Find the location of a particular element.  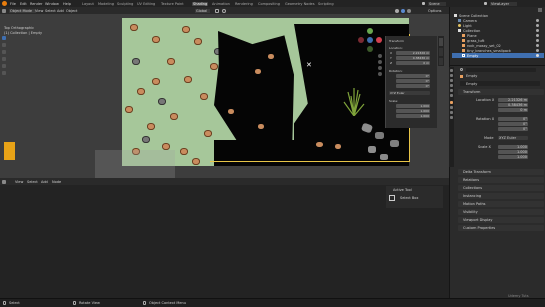

proportional-edit-icon is located at coordinates (224, 10).